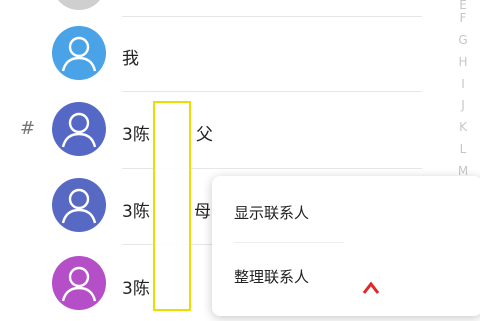 Image resolution: width=480 pixels, height=321 pixels. Describe the element at coordinates (202, 212) in the screenshot. I see `contact-name-suffix: 母` at that location.